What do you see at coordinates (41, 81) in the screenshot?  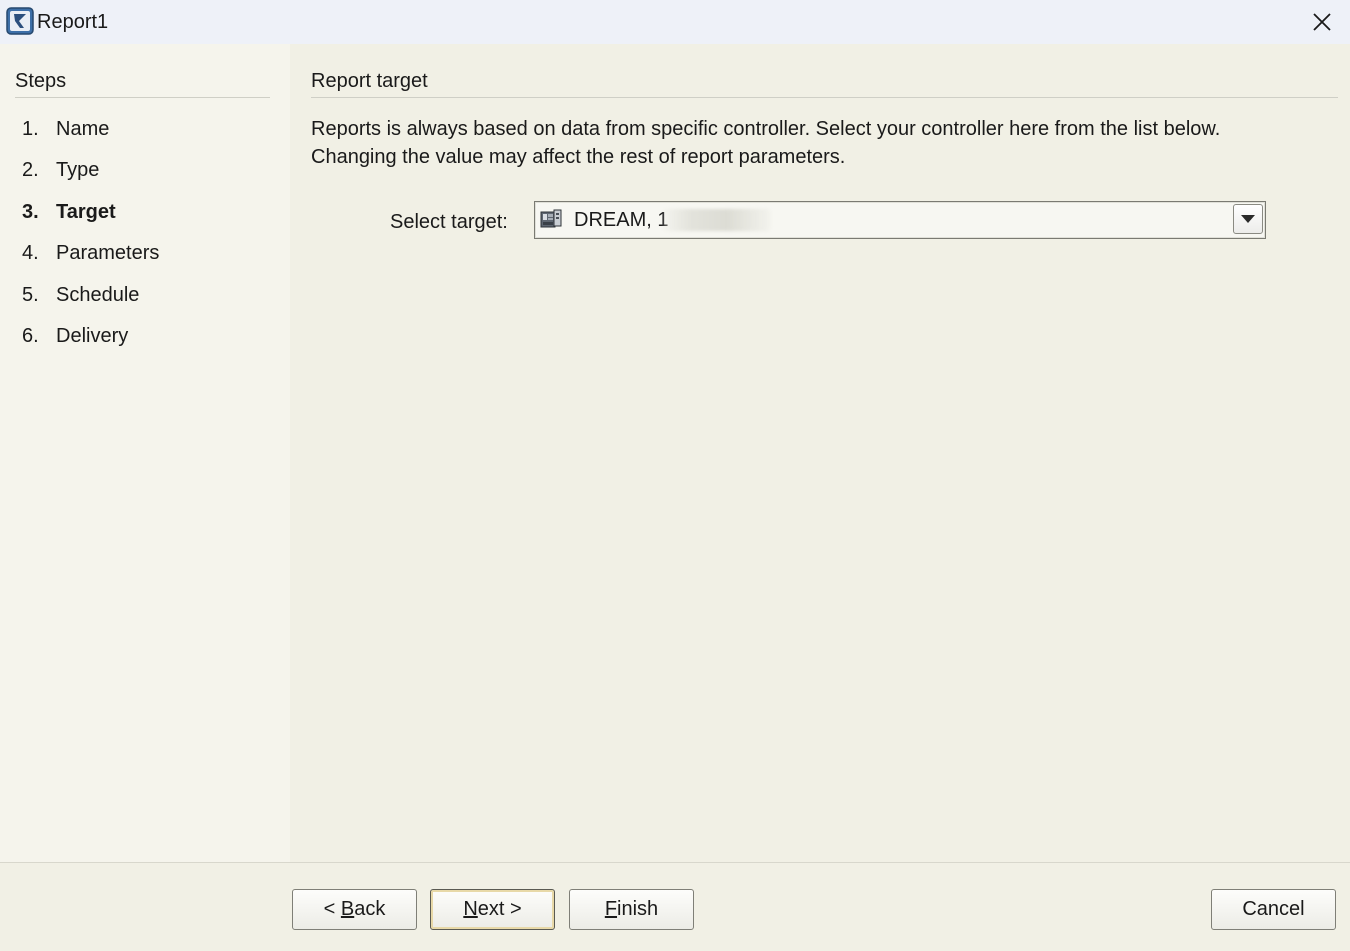 I see `steps-heading: Steps` at bounding box center [41, 81].